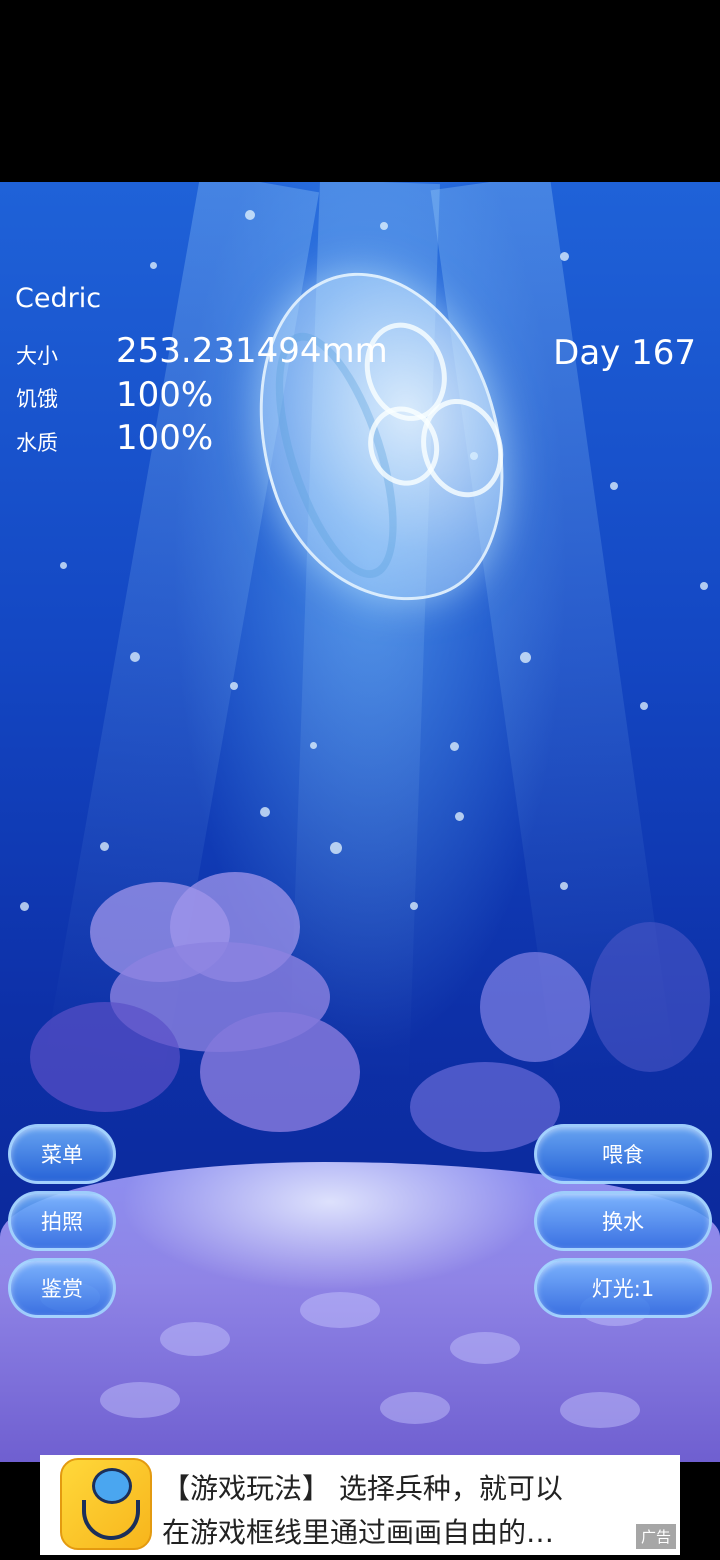 The image size is (720, 1560). What do you see at coordinates (252, 351) in the screenshot?
I see `size-value: 253.231494mm` at bounding box center [252, 351].